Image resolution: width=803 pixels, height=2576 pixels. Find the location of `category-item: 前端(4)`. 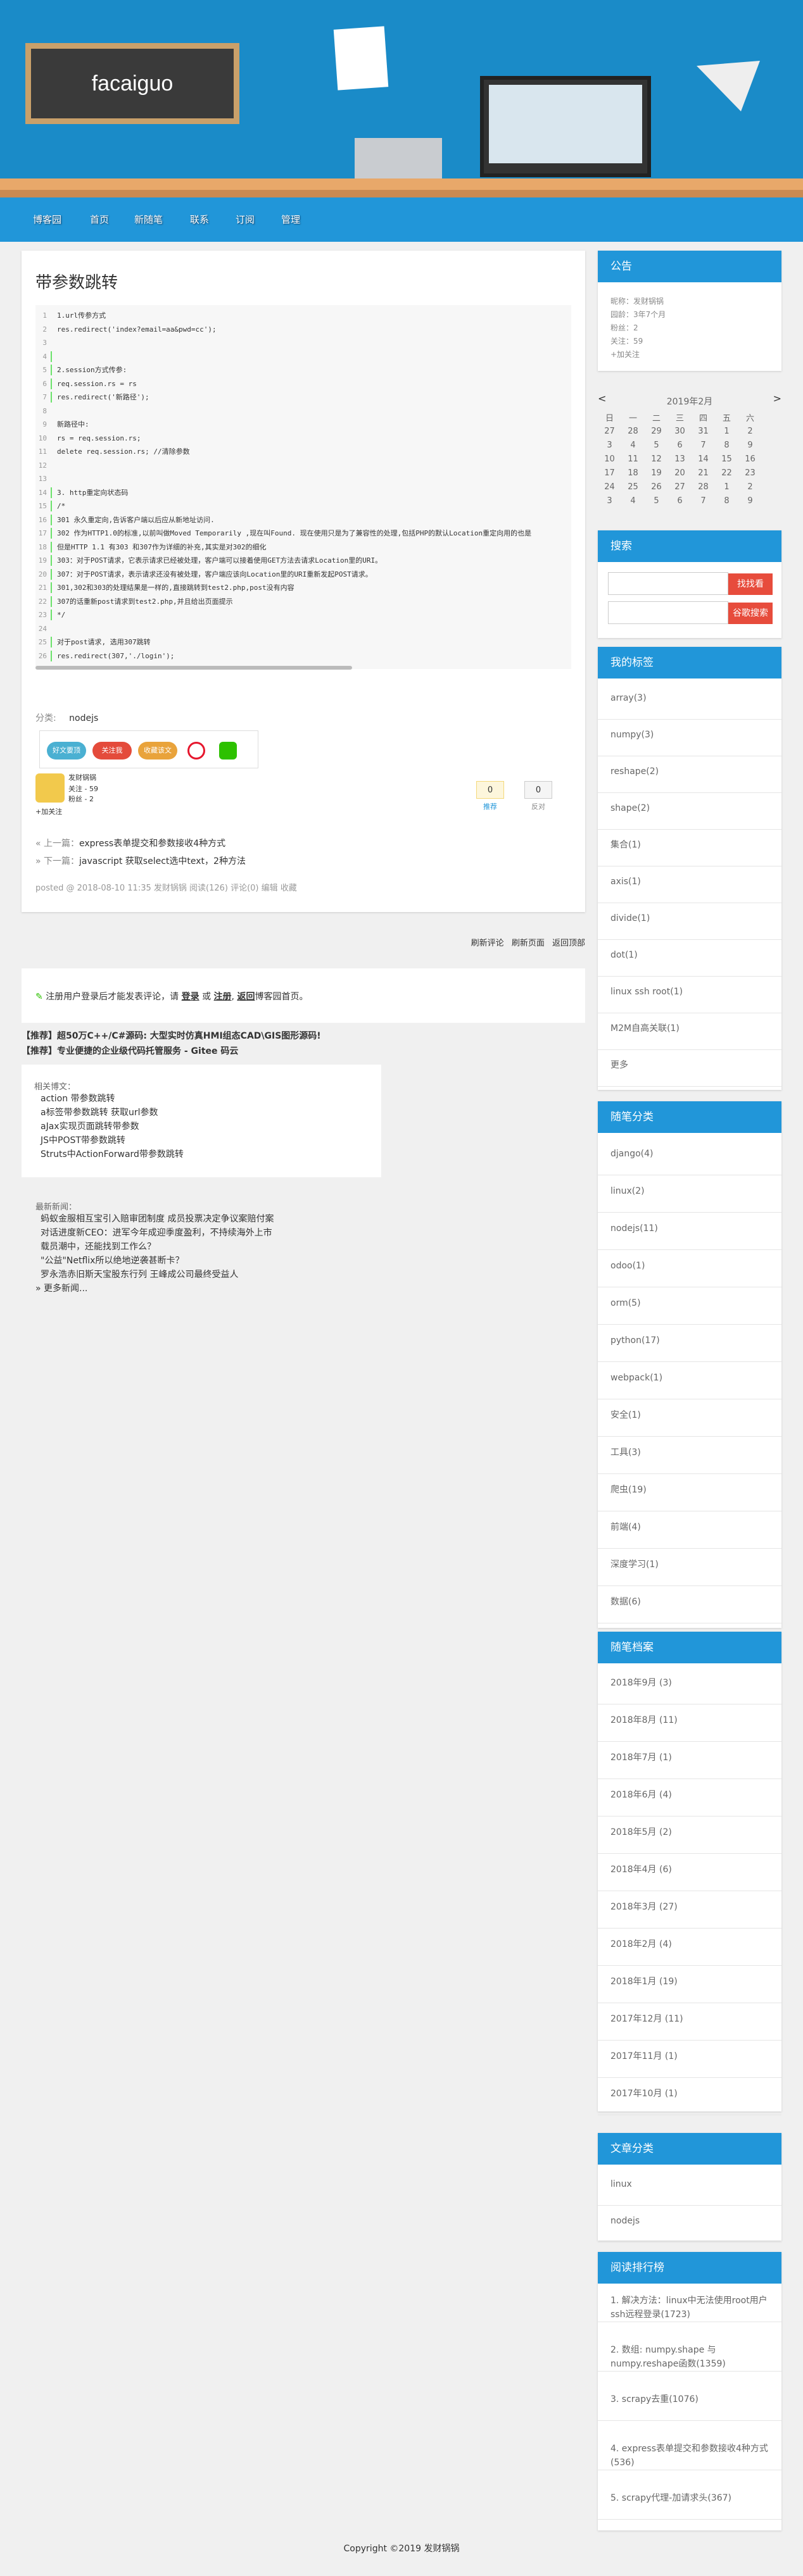

category-item: 前端(4) is located at coordinates (689, 1527).